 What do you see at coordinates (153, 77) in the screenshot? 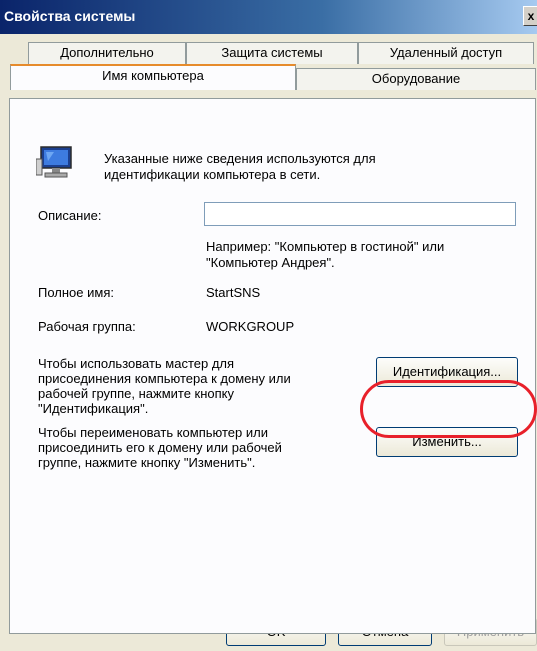
I see `tab-computer-name: Имя компьютера` at bounding box center [153, 77].